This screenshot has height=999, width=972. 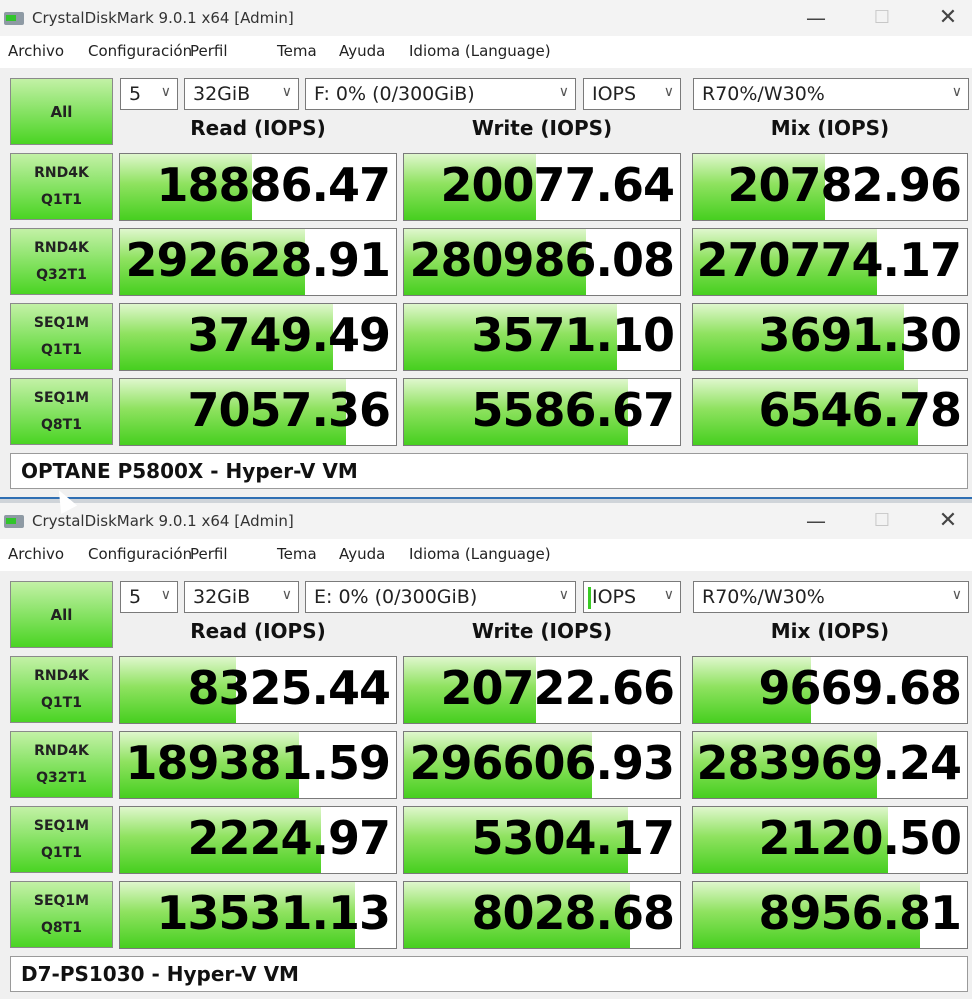 What do you see at coordinates (258, 763) in the screenshot?
I see `read-result-value: 189381.59` at bounding box center [258, 763].